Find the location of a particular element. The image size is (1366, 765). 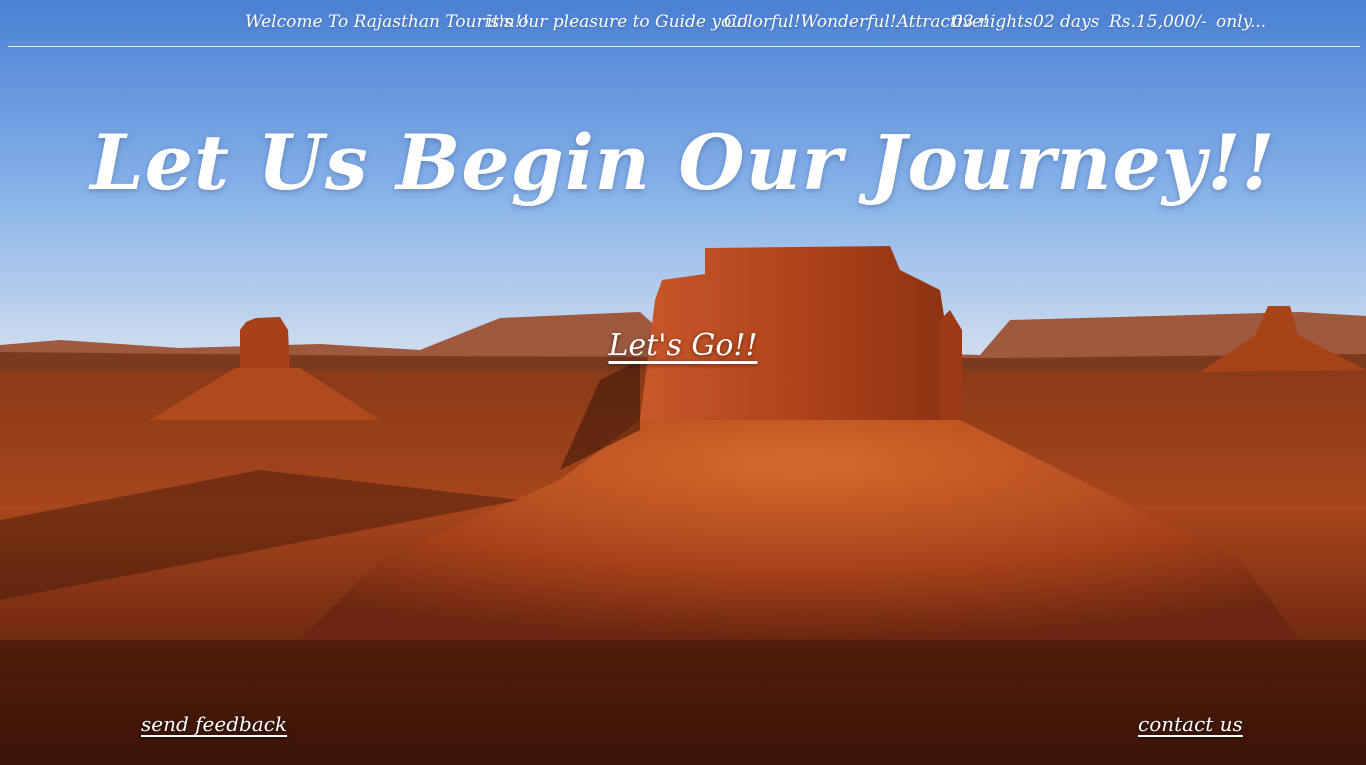

days-text: 02 days is located at coordinates (1066, 22).